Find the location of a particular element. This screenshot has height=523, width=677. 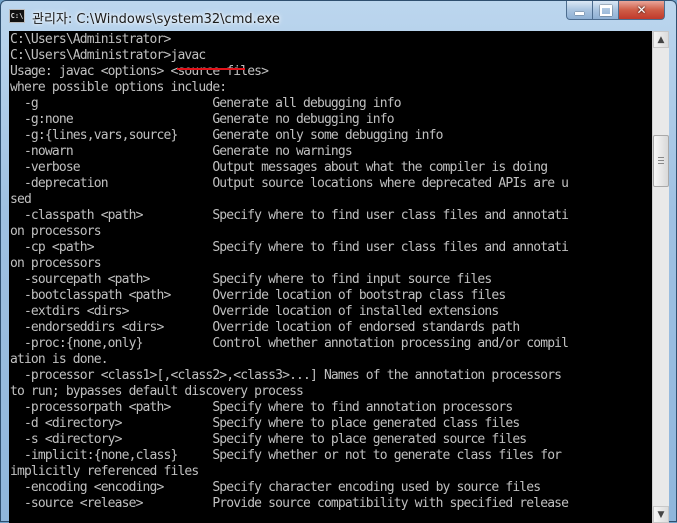

maximize-icon is located at coordinates (605, 10).